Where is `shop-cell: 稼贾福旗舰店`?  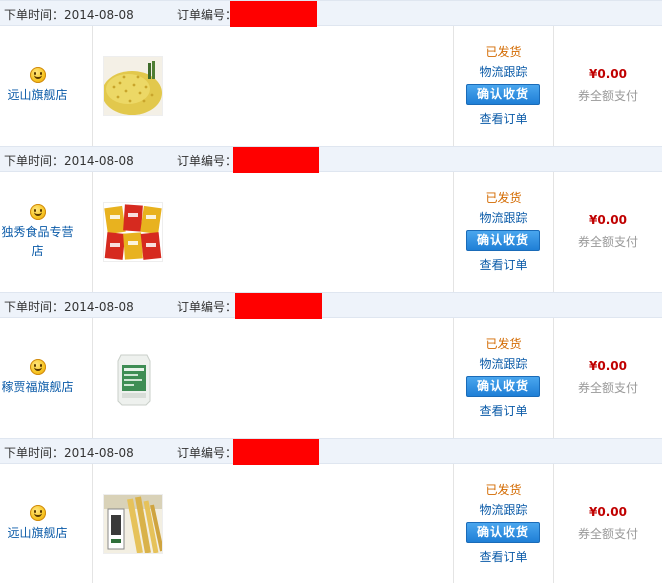 shop-cell: 稼贾福旗舰店 is located at coordinates (37, 378).